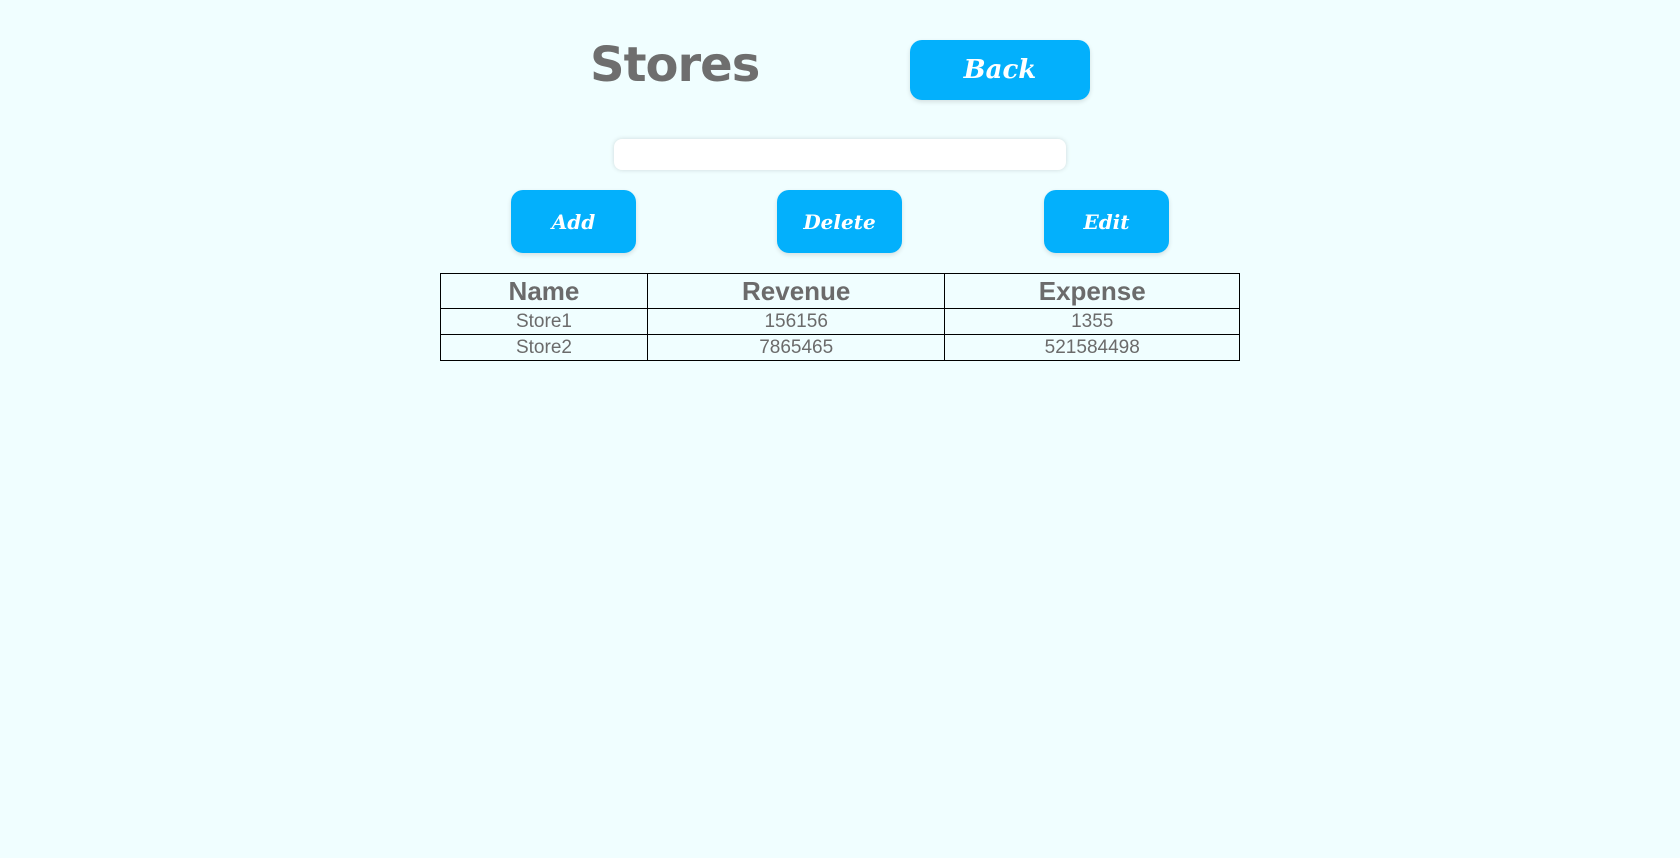 The image size is (1680, 858). I want to click on page-title: Stores, so click(675, 65).